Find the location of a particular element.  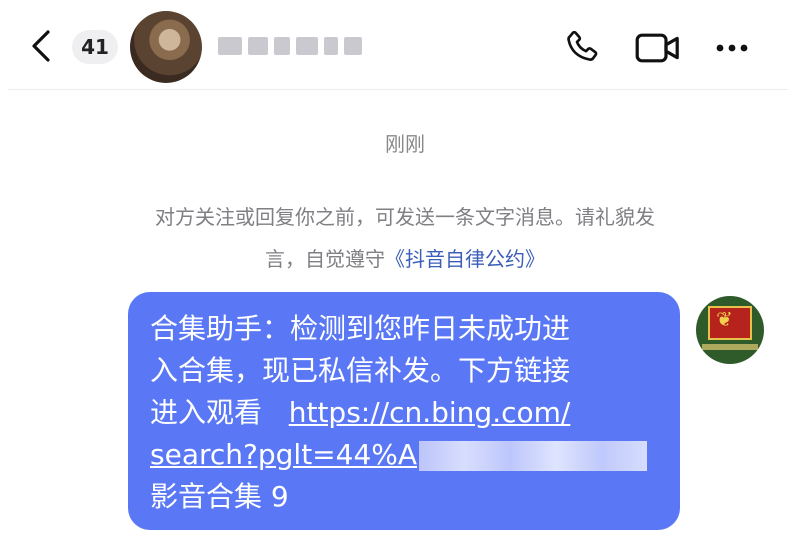

convention-link: 《抖音自律公约》 is located at coordinates (465, 259).